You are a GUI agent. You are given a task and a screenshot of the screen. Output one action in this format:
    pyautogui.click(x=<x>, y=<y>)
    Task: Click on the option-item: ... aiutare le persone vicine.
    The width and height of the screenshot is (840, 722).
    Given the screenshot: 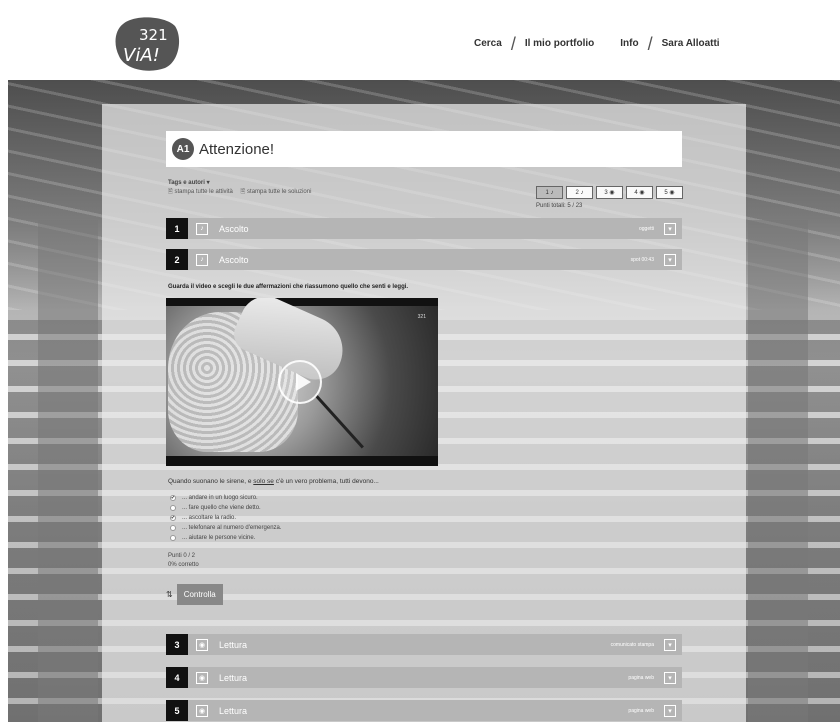 What is the action you would take?
    pyautogui.click(x=226, y=538)
    